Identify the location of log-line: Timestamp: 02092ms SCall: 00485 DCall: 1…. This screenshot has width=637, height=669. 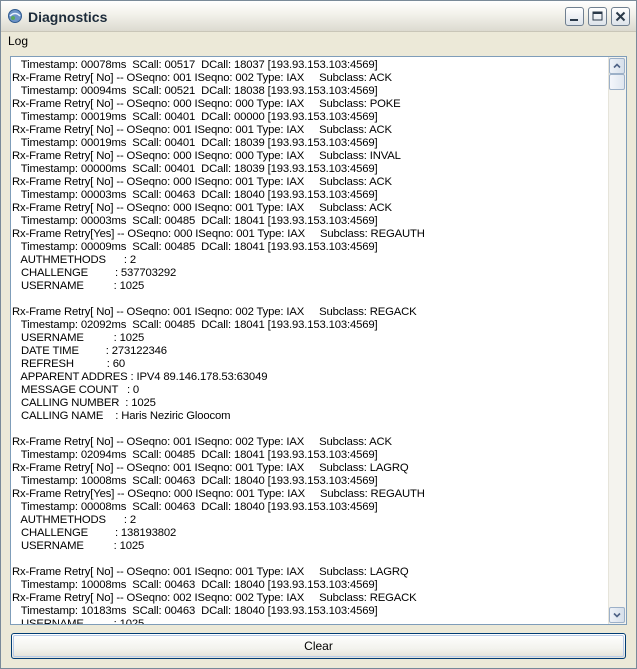
(195, 325).